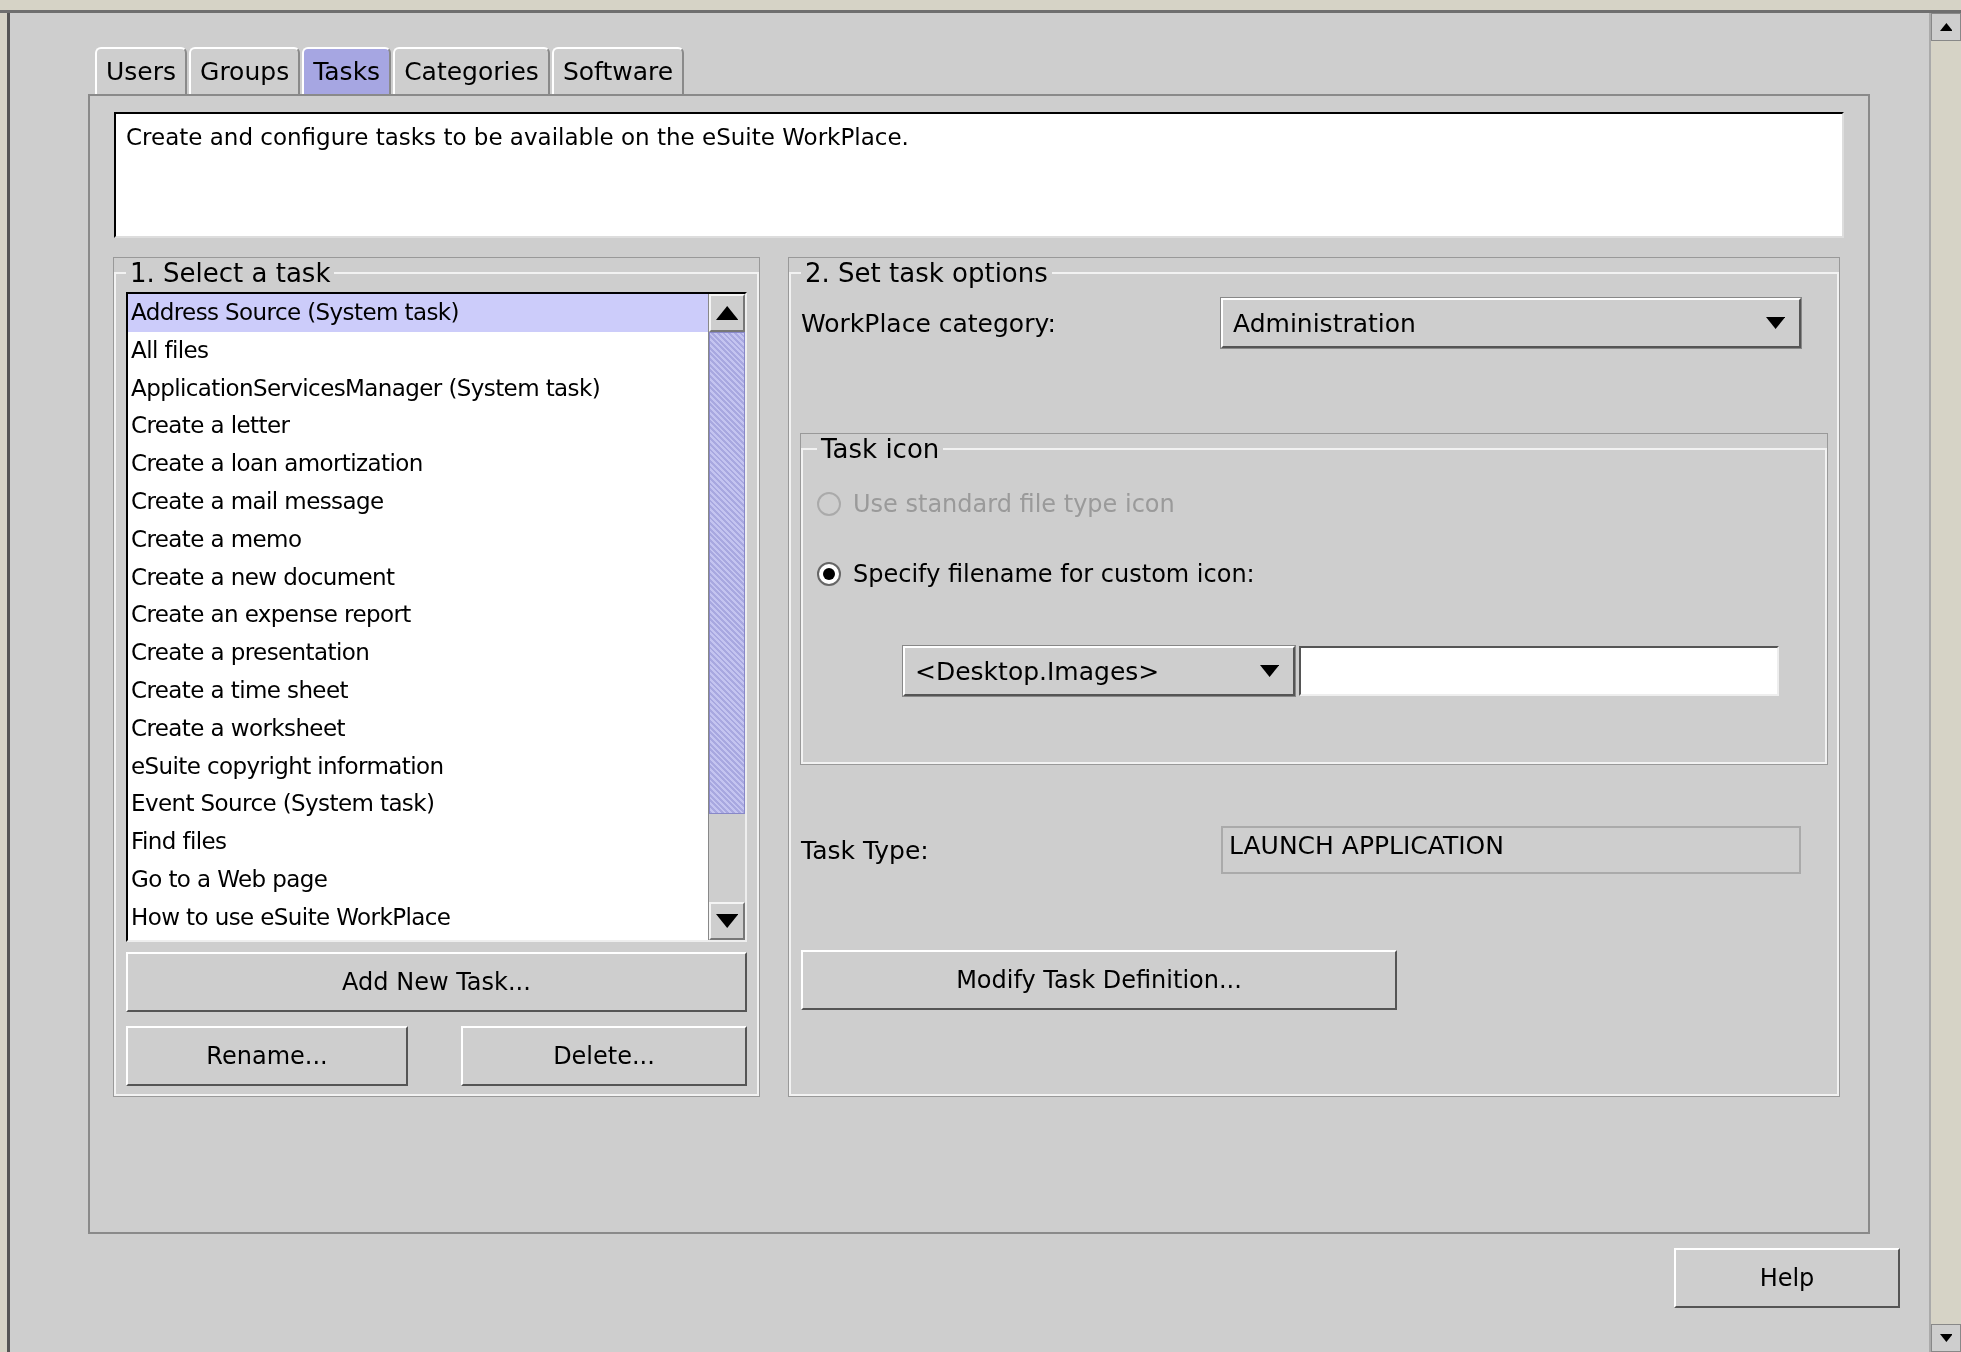 The height and width of the screenshot is (1352, 1961). I want to click on radio-option: Specify filename for custom icon:, so click(1314, 574).